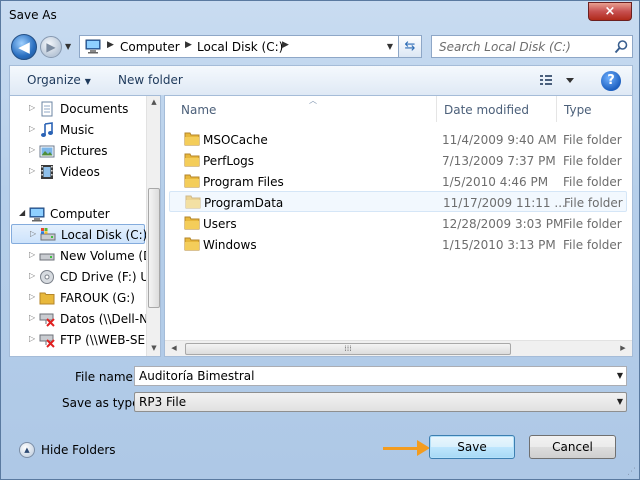  What do you see at coordinates (78, 450) in the screenshot?
I see `hide-folders-label: Hide Folders` at bounding box center [78, 450].